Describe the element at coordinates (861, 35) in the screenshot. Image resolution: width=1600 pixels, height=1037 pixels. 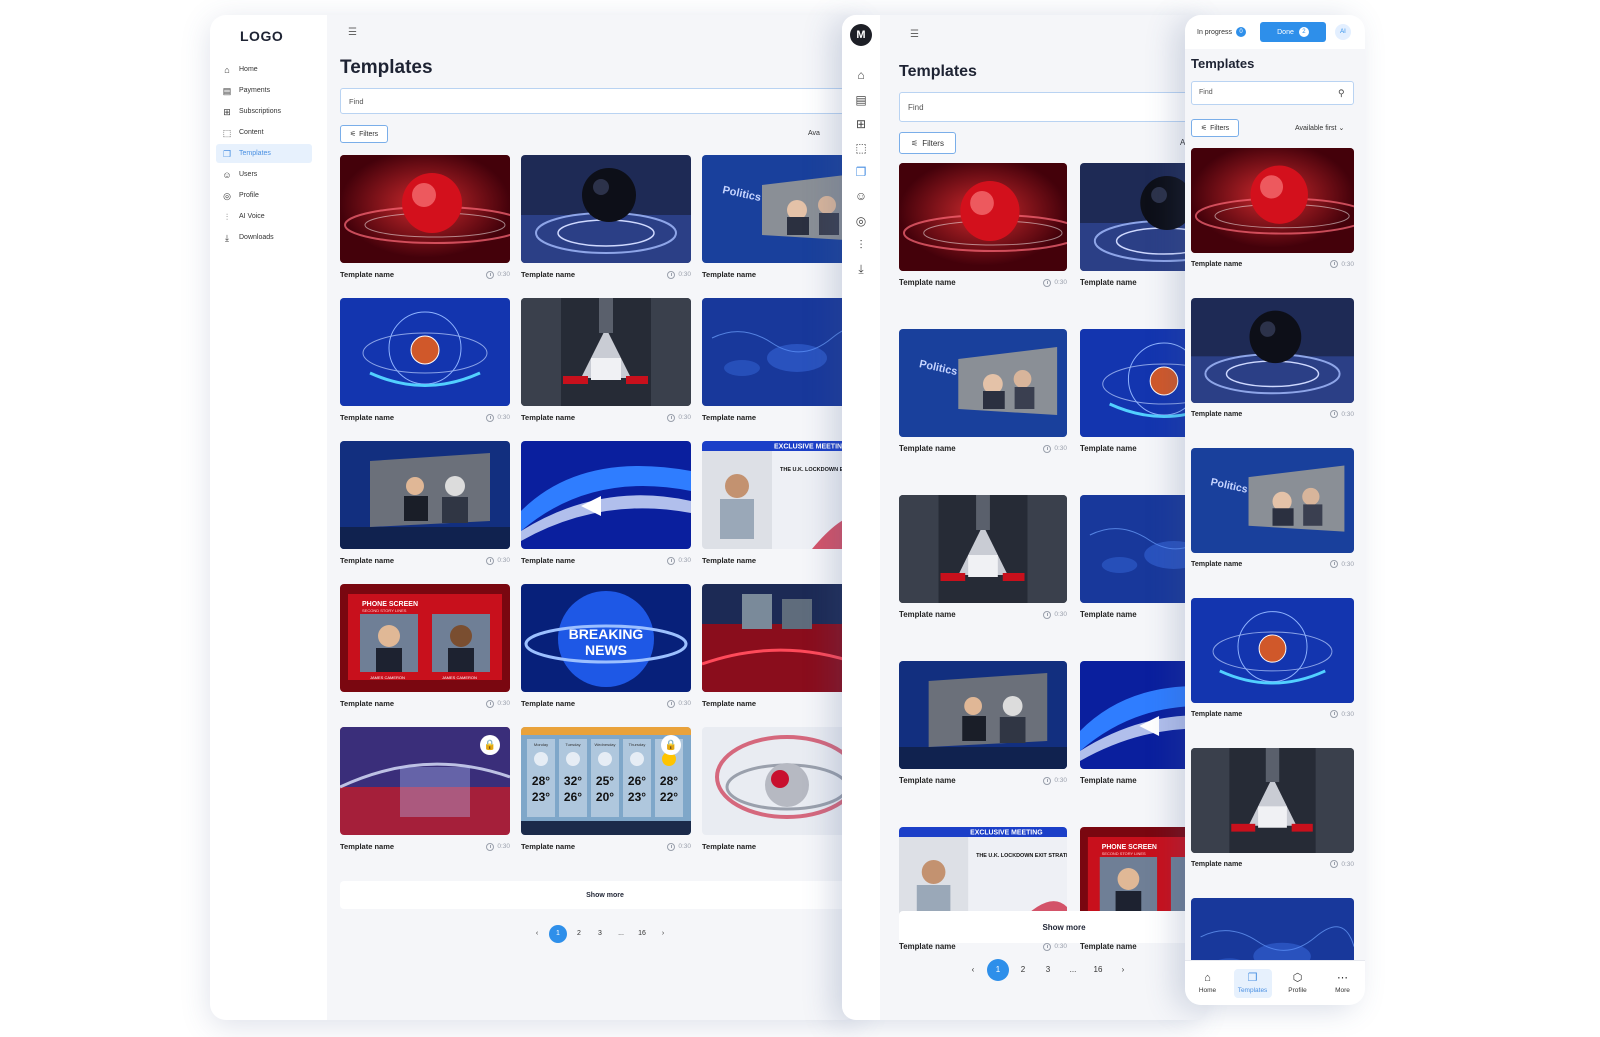
I see `avatar: M` at that location.